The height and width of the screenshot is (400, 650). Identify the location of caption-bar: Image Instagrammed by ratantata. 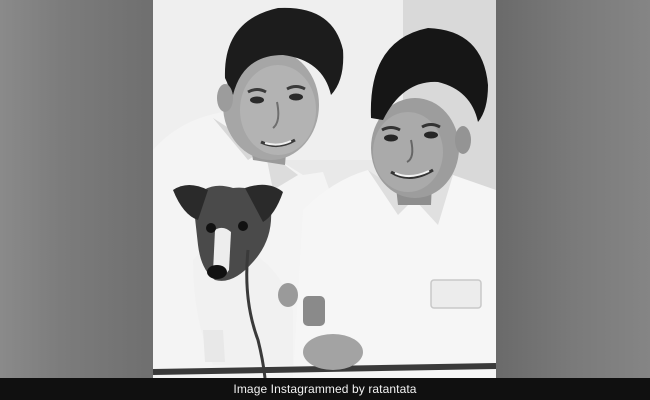
(325, 389).